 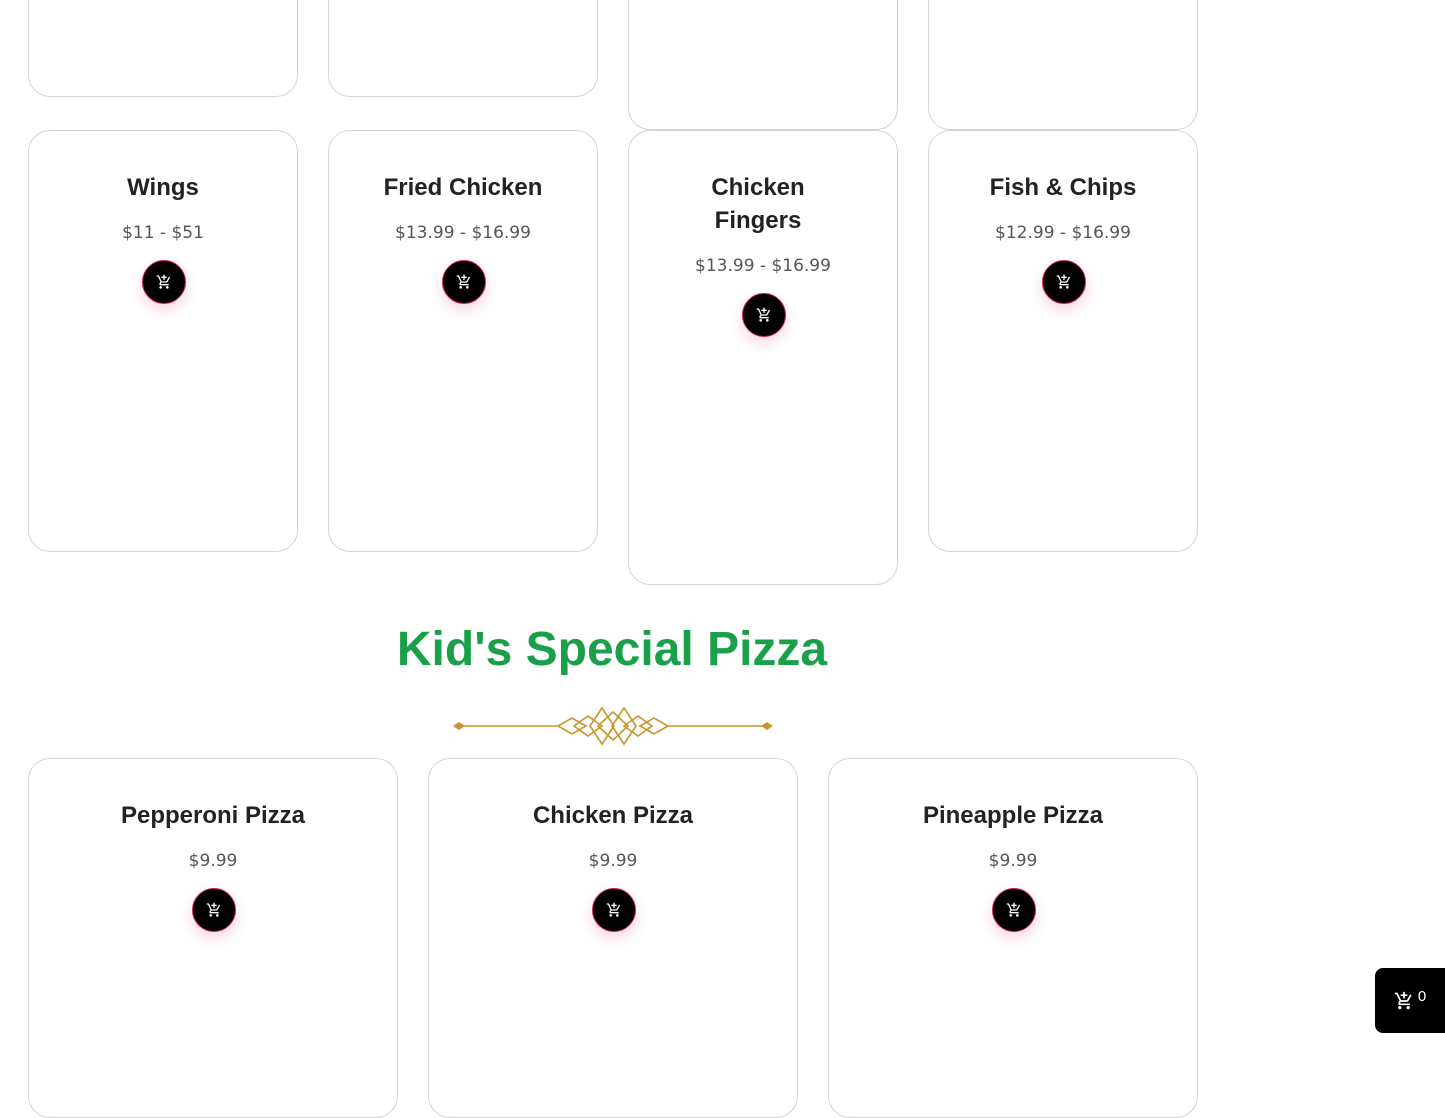 What do you see at coordinates (758, 204) in the screenshot?
I see `product-name: Chicken Fingers` at bounding box center [758, 204].